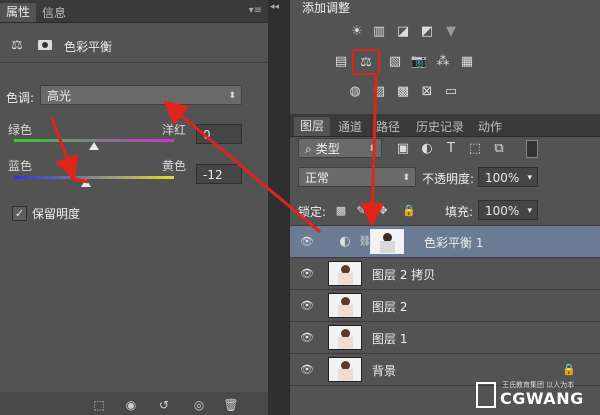 This screenshot has width=600, height=415. Describe the element at coordinates (242, 167) in the screenshot. I see `arrow-to-tone-select` at that location.